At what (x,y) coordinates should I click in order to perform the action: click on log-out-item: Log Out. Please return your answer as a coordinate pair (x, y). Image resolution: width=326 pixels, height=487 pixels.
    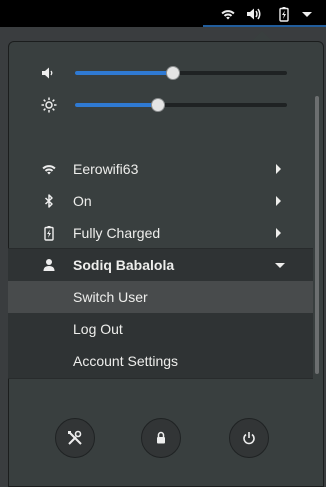
    Looking at the image, I should click on (160, 329).